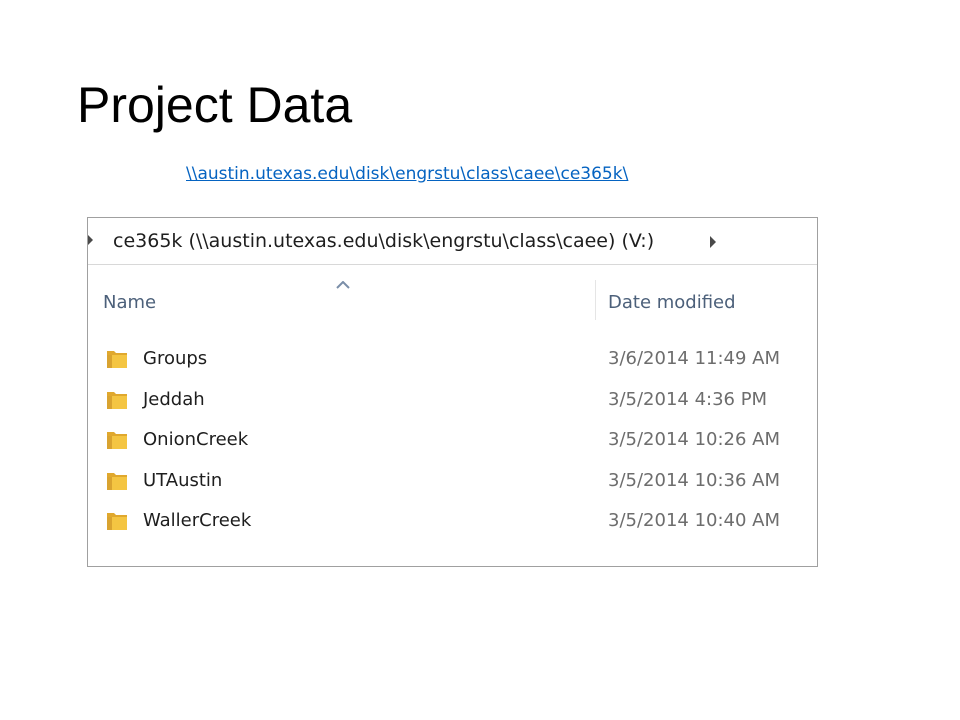  What do you see at coordinates (183, 480) in the screenshot?
I see `file-name: UTAustin` at bounding box center [183, 480].